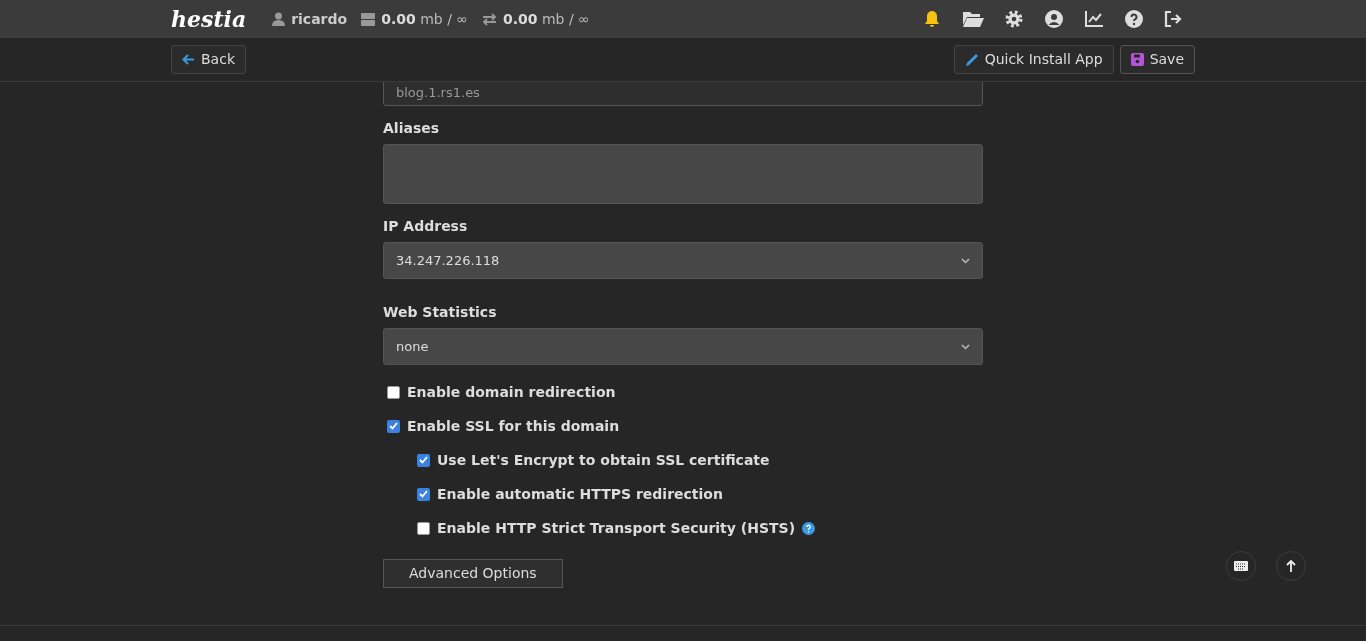 This screenshot has width=1366, height=641. I want to click on save-button: Save, so click(1157, 59).